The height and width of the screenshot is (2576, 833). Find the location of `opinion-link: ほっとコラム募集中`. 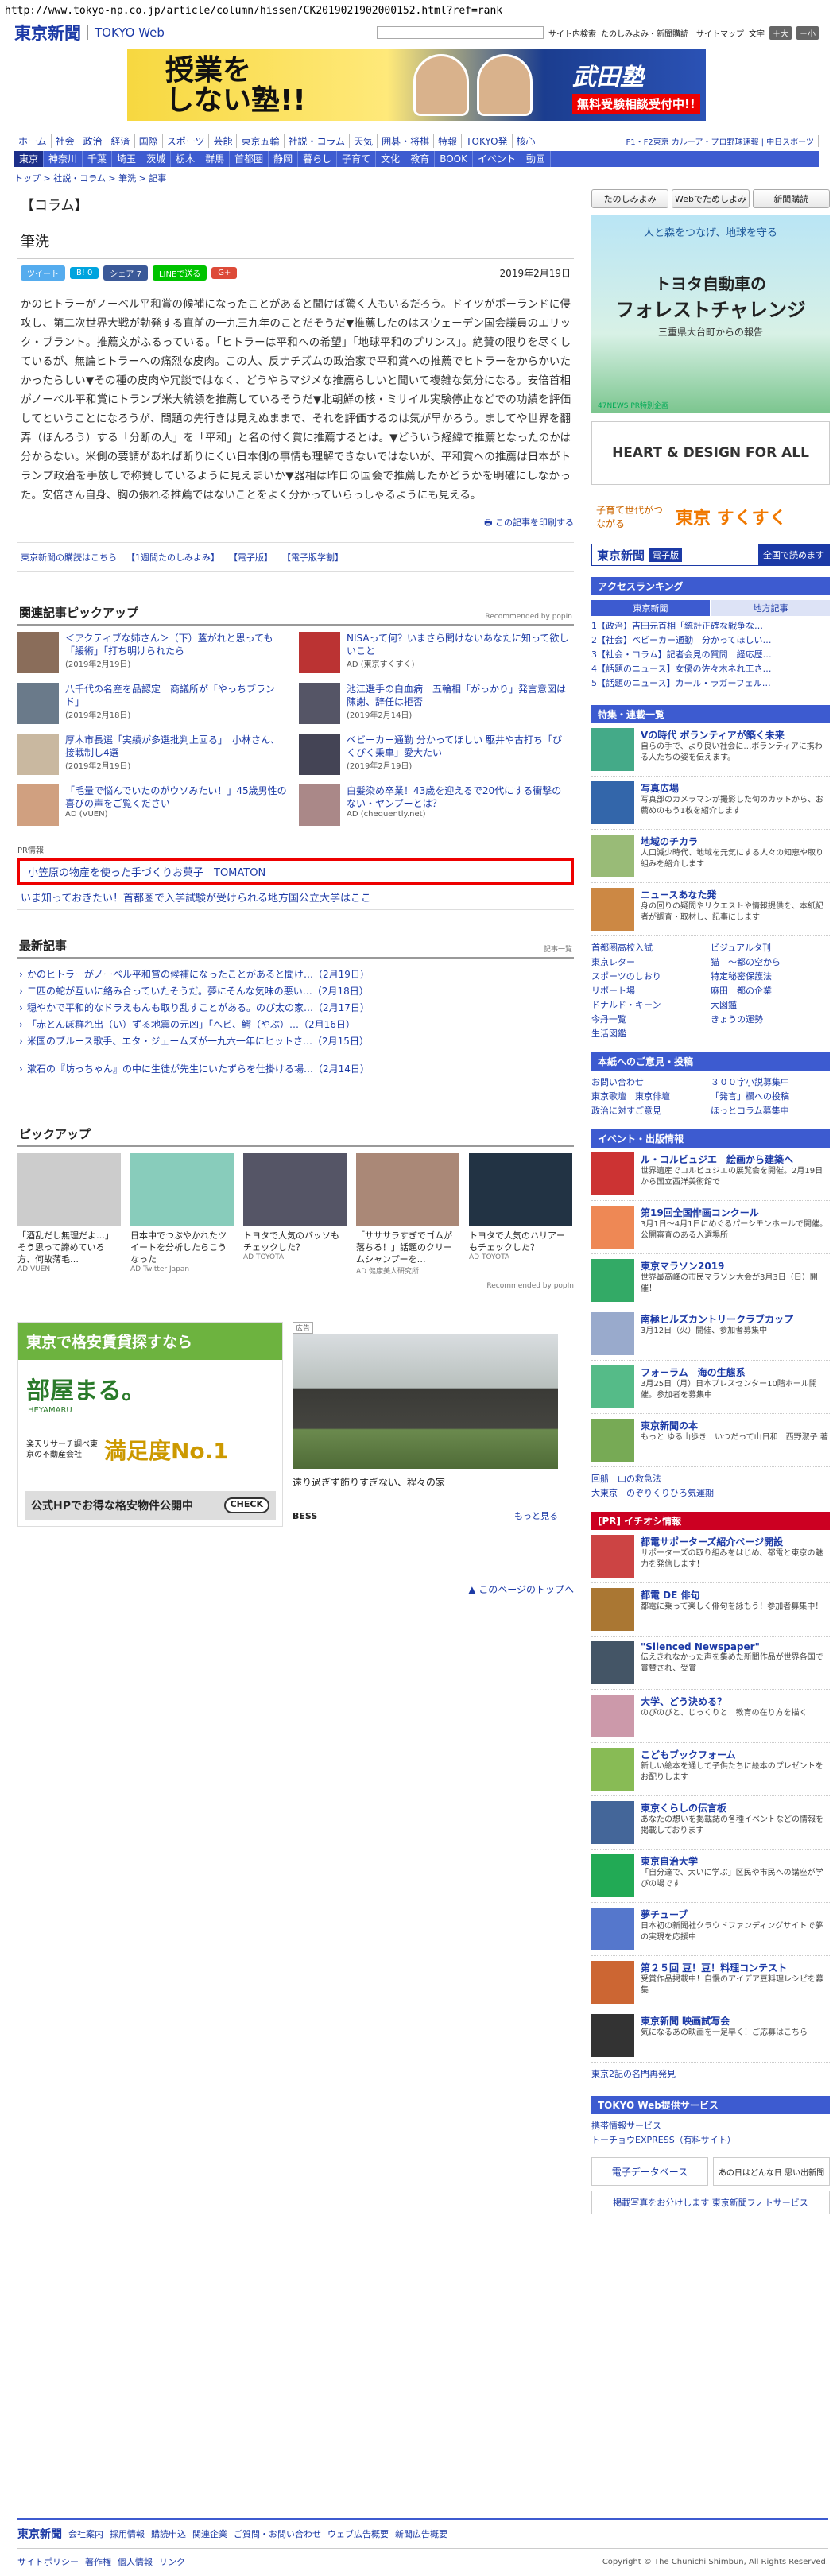

opinion-link: ほっとコラム募集中 is located at coordinates (770, 1111).